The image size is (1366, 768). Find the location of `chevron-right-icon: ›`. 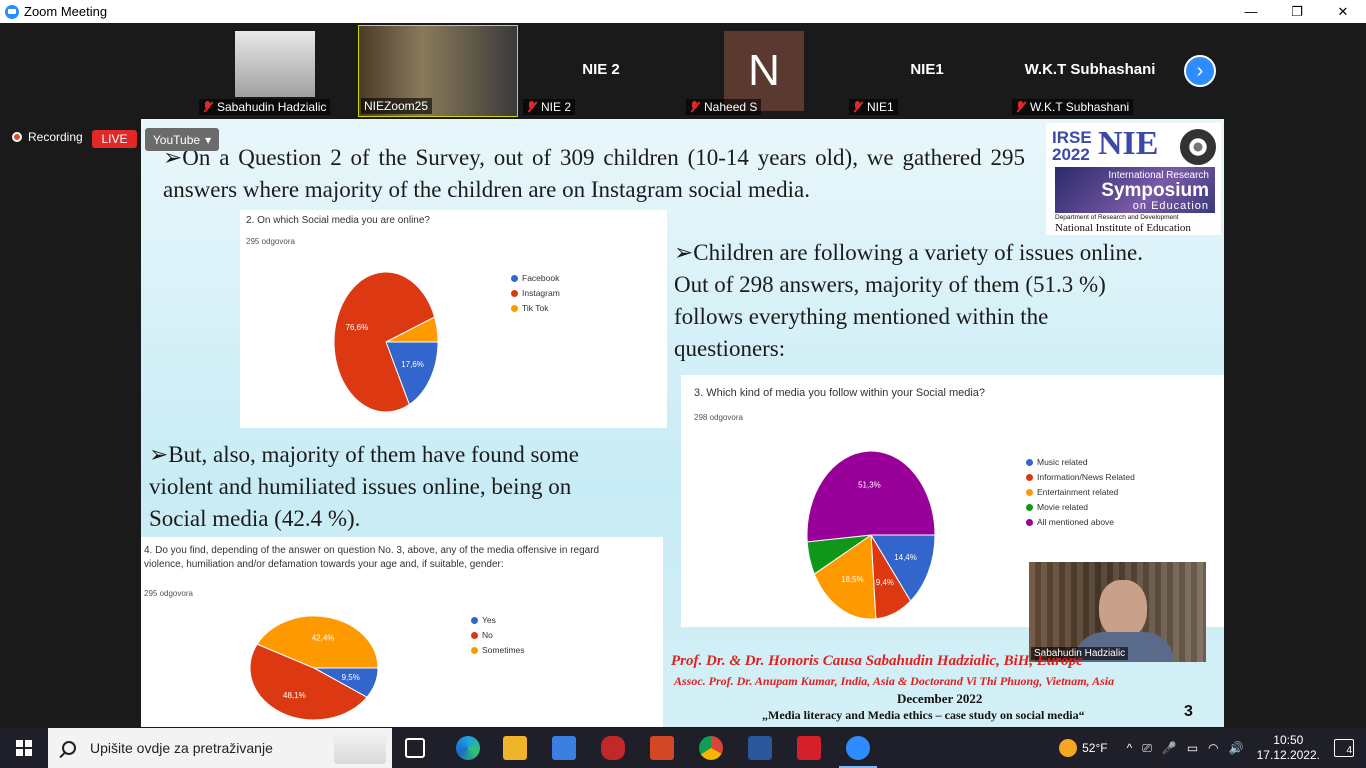

chevron-right-icon: › is located at coordinates (1200, 70).